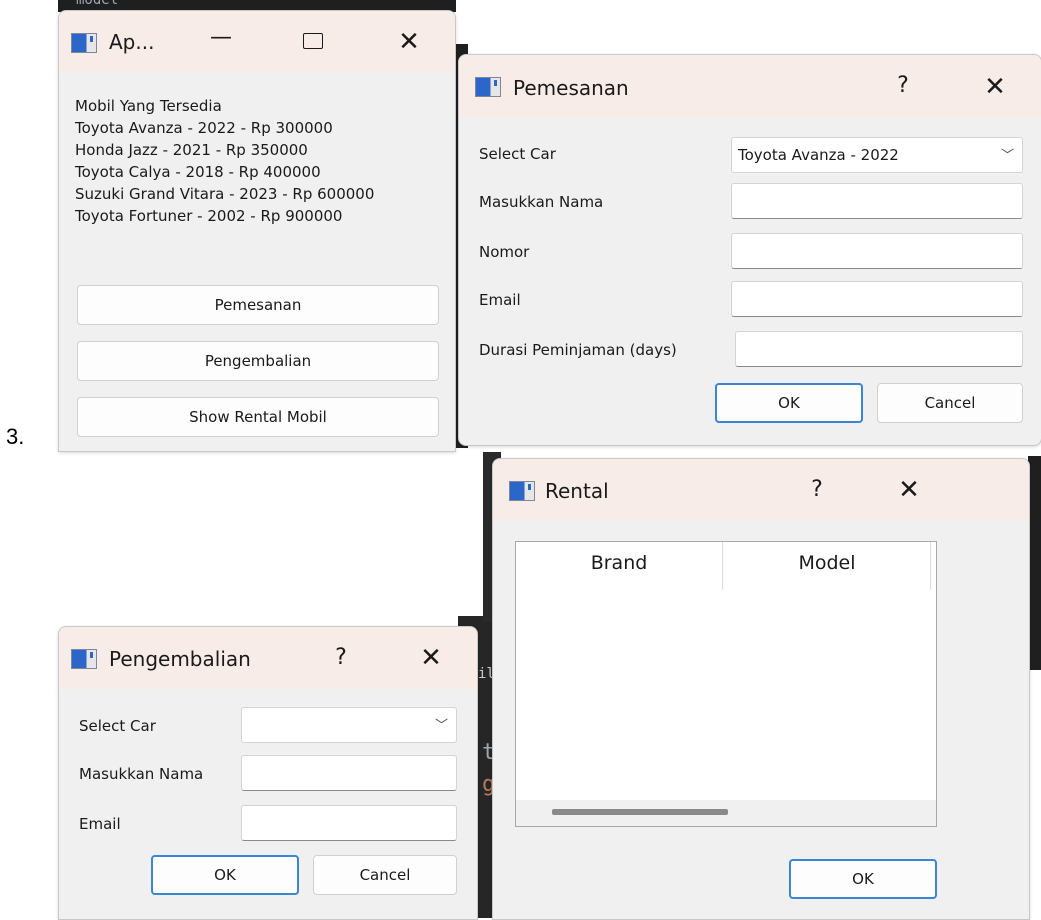 Image resolution: width=1041 pixels, height=920 pixels. Describe the element at coordinates (180, 659) in the screenshot. I see `dialog-title: Pengembalian` at that location.